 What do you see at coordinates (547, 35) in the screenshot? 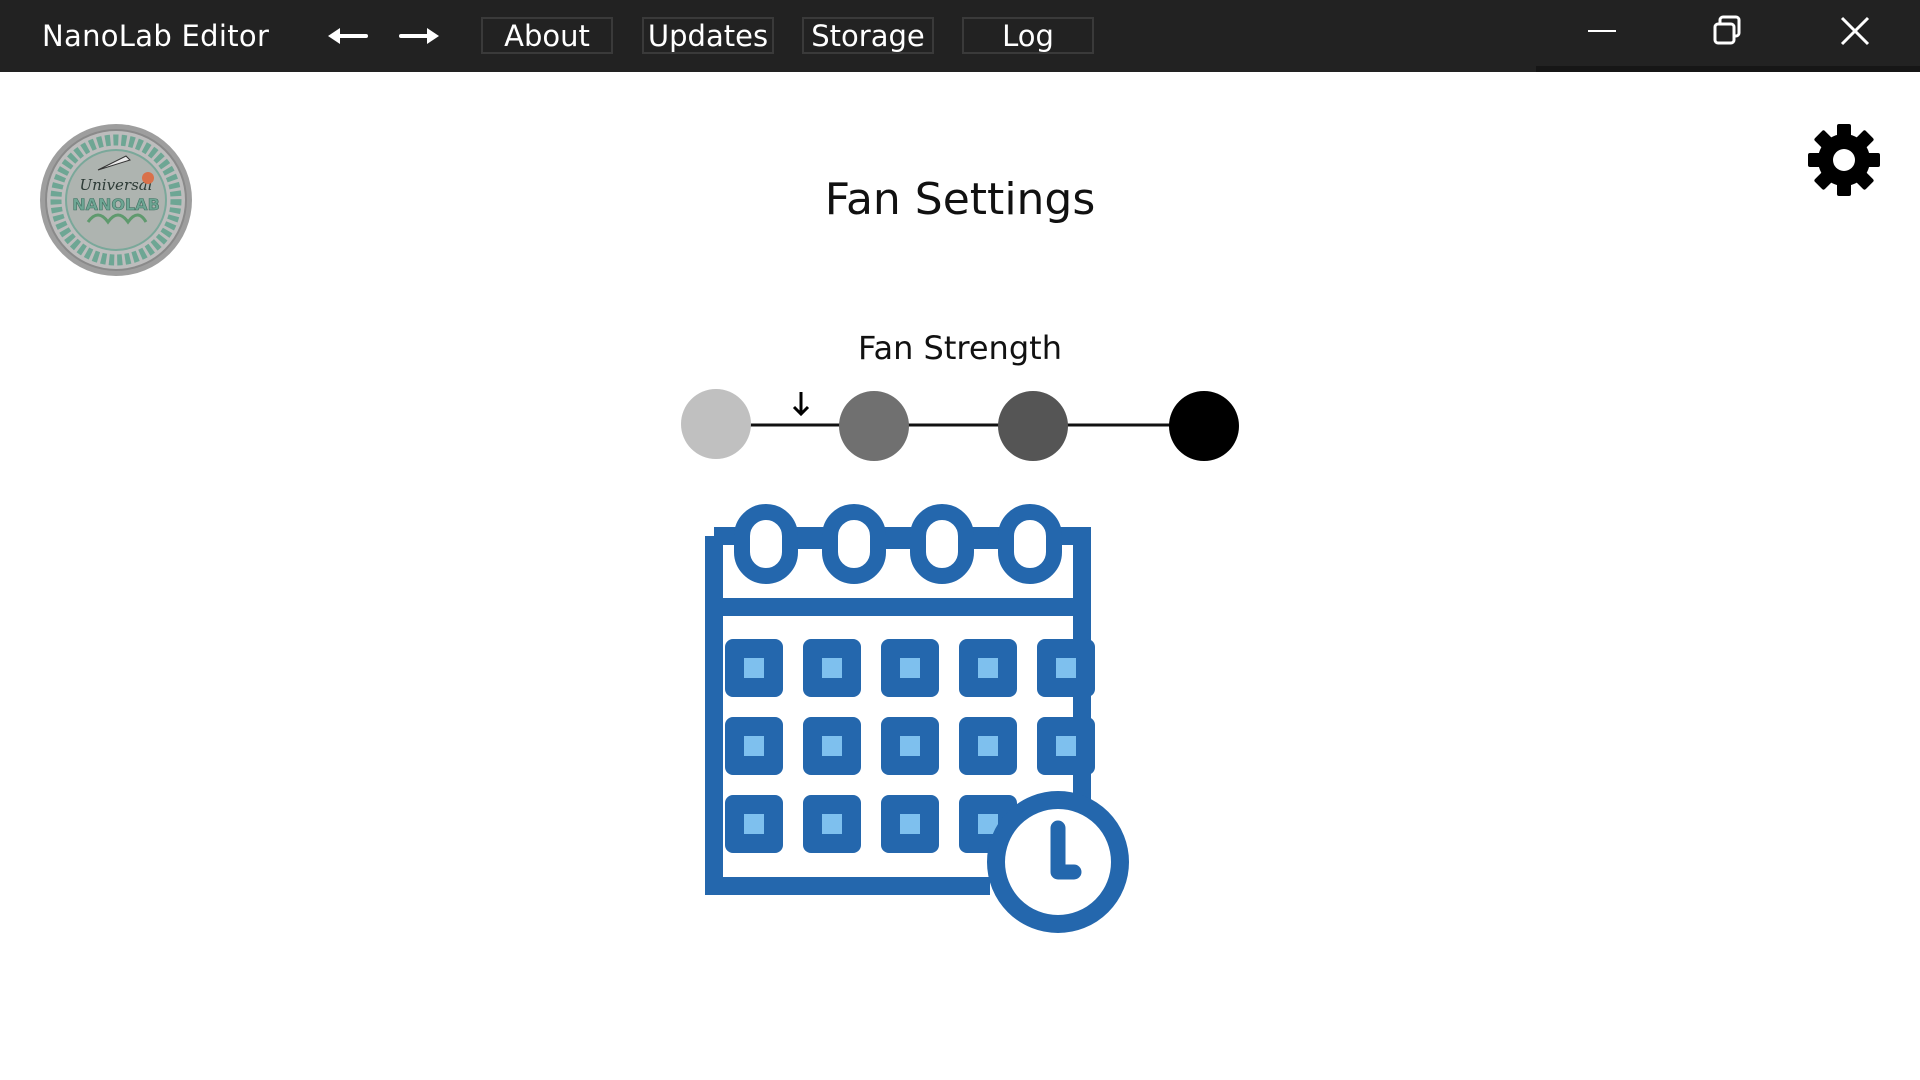
I see `menu-about-button: About` at bounding box center [547, 35].